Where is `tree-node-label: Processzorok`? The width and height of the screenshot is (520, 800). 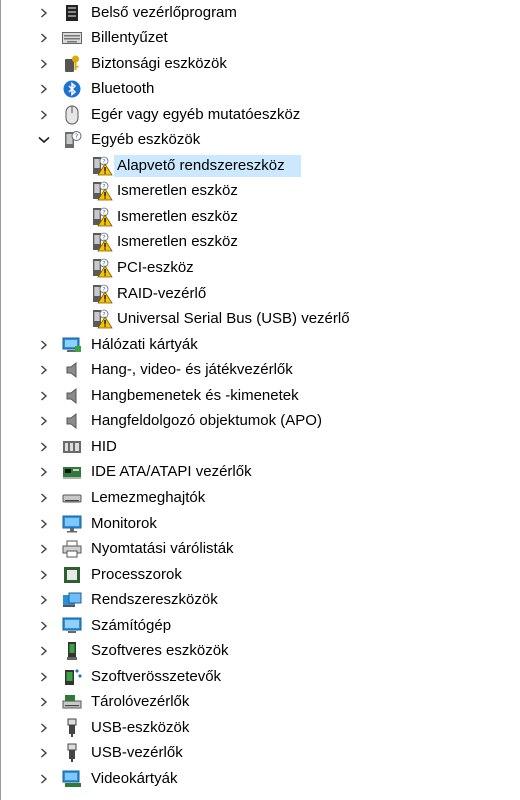
tree-node-label: Processzorok is located at coordinates (136, 574).